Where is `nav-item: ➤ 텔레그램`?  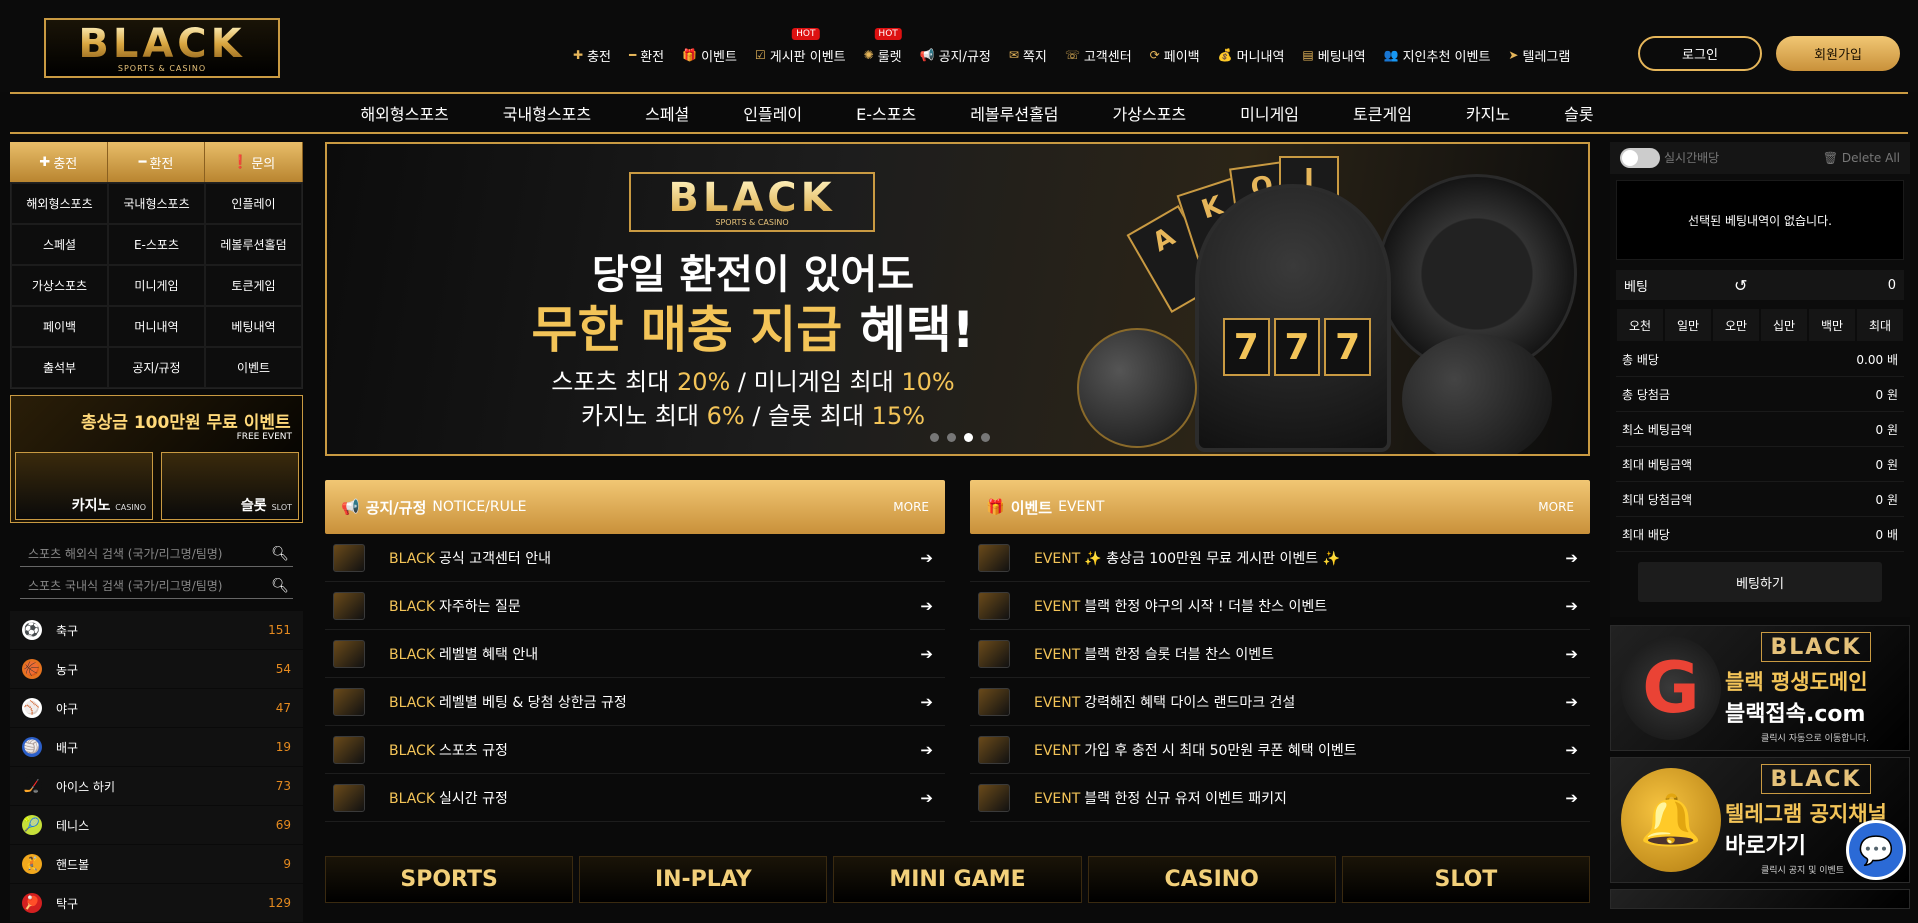
nav-item: ➤ 텔레그램 is located at coordinates (1539, 55).